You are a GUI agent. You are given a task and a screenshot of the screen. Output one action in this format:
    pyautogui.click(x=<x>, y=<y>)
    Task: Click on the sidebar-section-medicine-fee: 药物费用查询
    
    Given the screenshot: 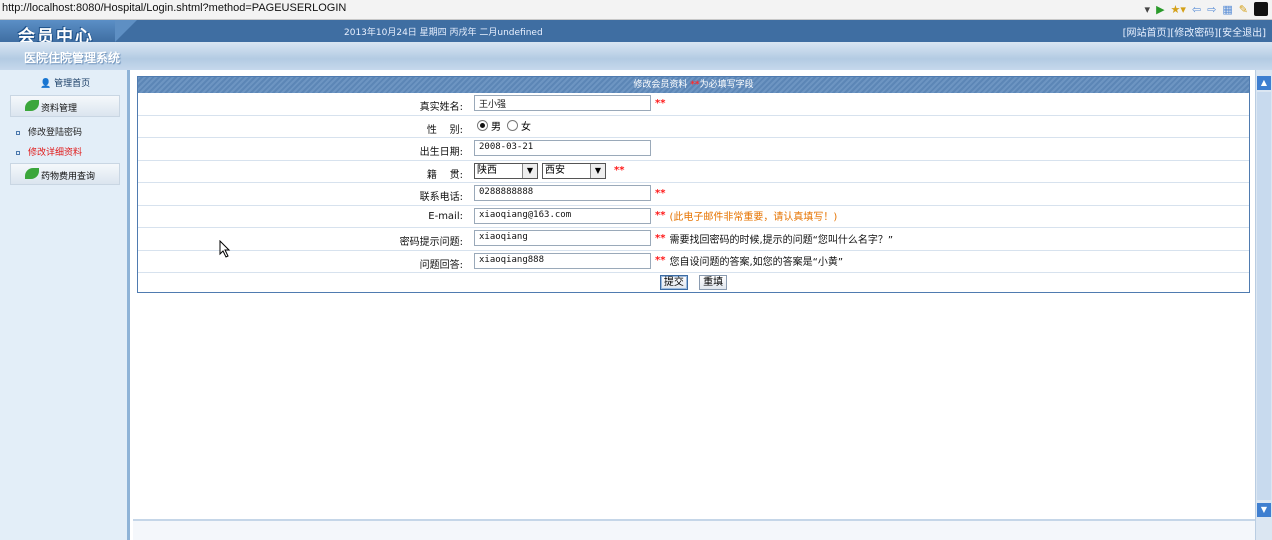 What is the action you would take?
    pyautogui.click(x=65, y=174)
    